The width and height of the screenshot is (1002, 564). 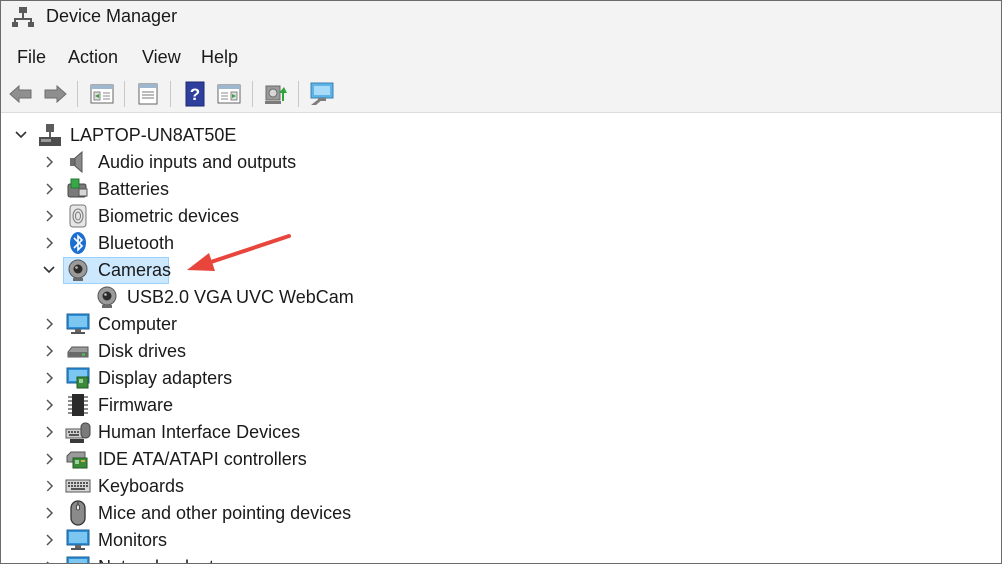 What do you see at coordinates (197, 162) in the screenshot?
I see `tree-item-label: Audio inputs and outputs` at bounding box center [197, 162].